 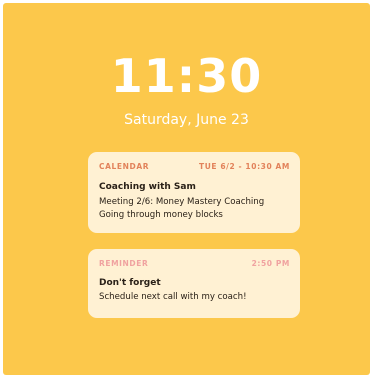 What do you see at coordinates (186, 120) in the screenshot?
I see `lock-screen-date: Saturday, June 23` at bounding box center [186, 120].